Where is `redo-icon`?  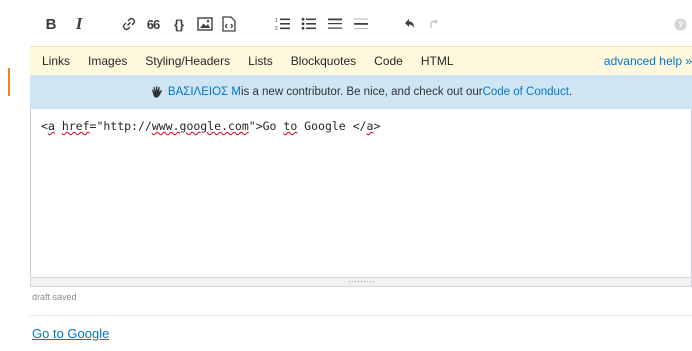 redo-icon is located at coordinates (434, 23).